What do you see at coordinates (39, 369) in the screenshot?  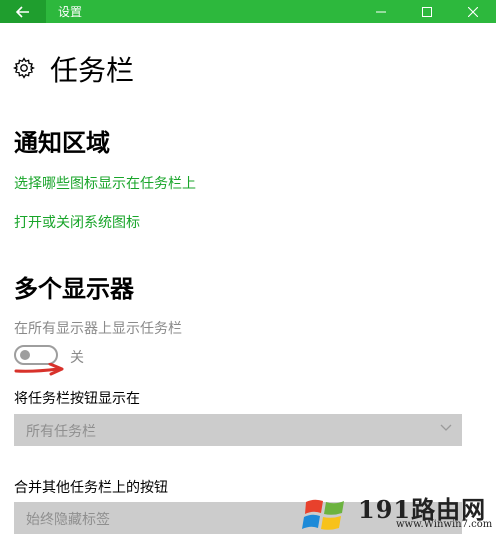 I see `annotation-arrow-icon` at bounding box center [39, 369].